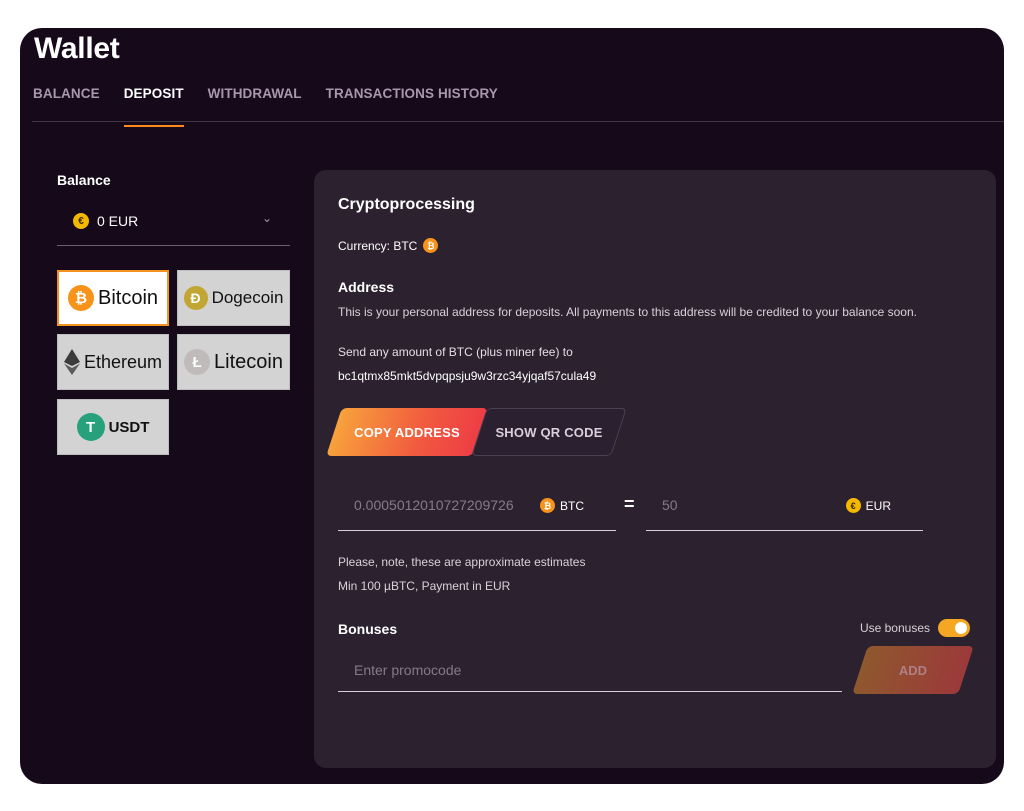 This screenshot has width=1024, height=811. I want to click on payment-method-litecoin: Ł Litecoin, so click(233, 362).